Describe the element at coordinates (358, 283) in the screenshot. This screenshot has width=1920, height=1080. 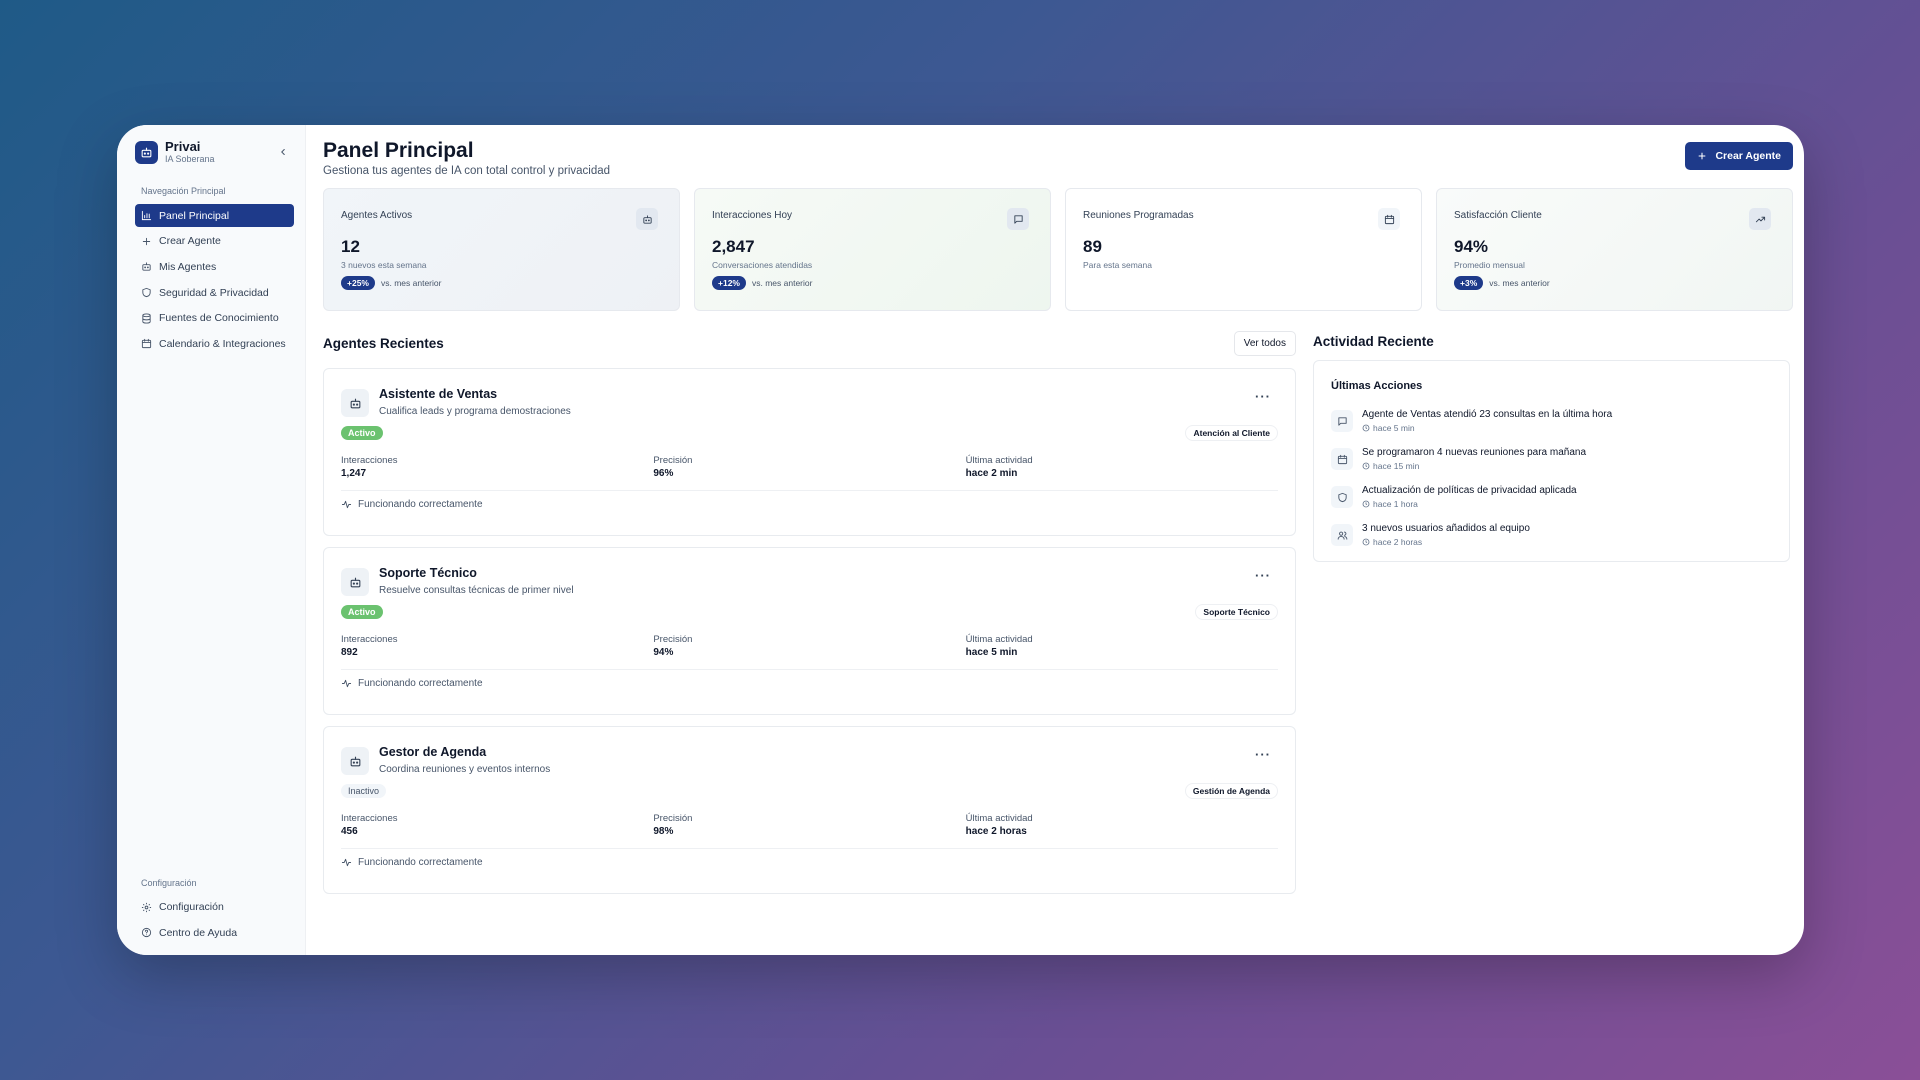
I see `change-badge: +25%` at that location.